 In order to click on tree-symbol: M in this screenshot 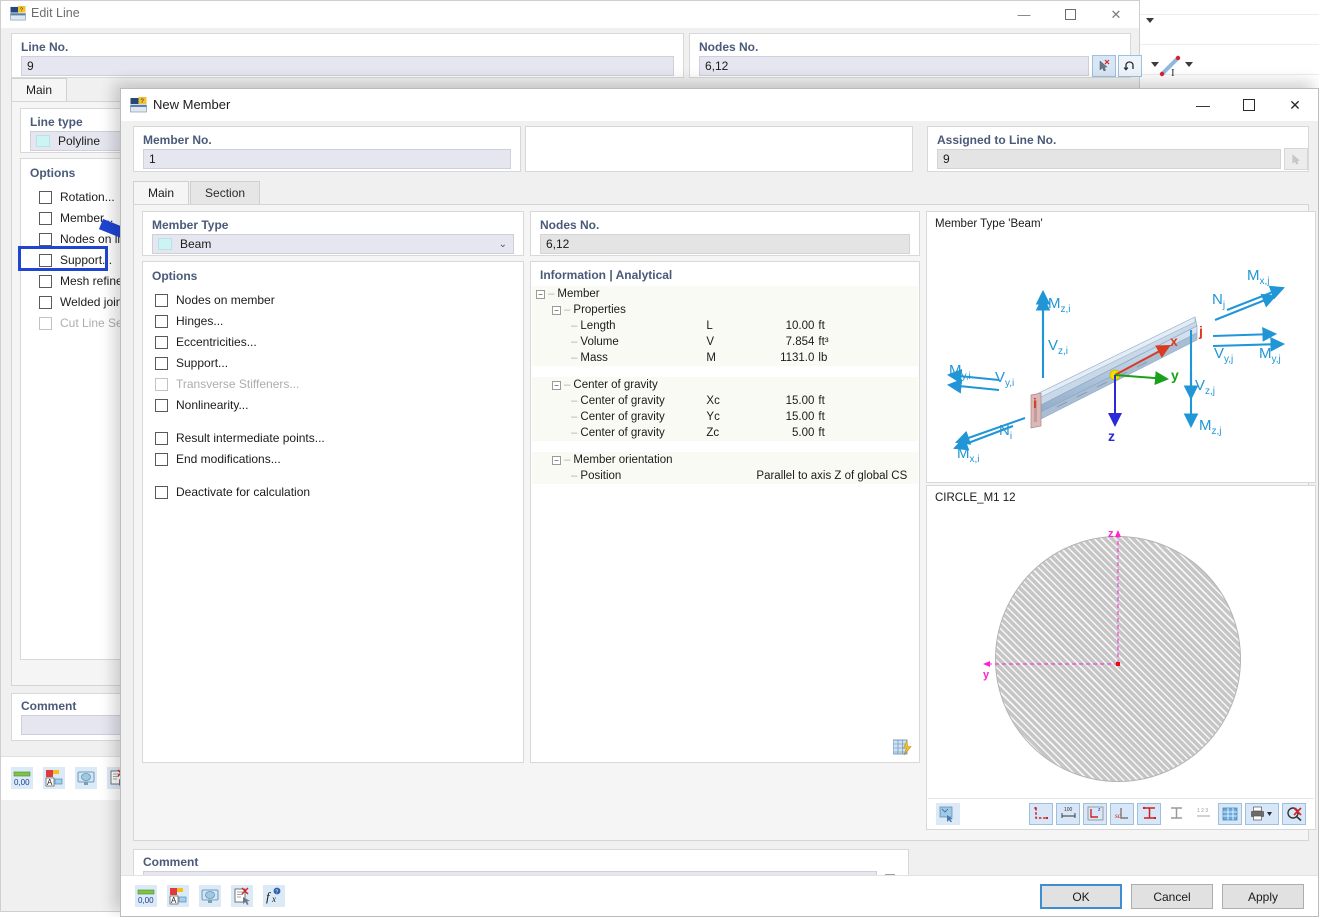, I will do `click(711, 358)`.